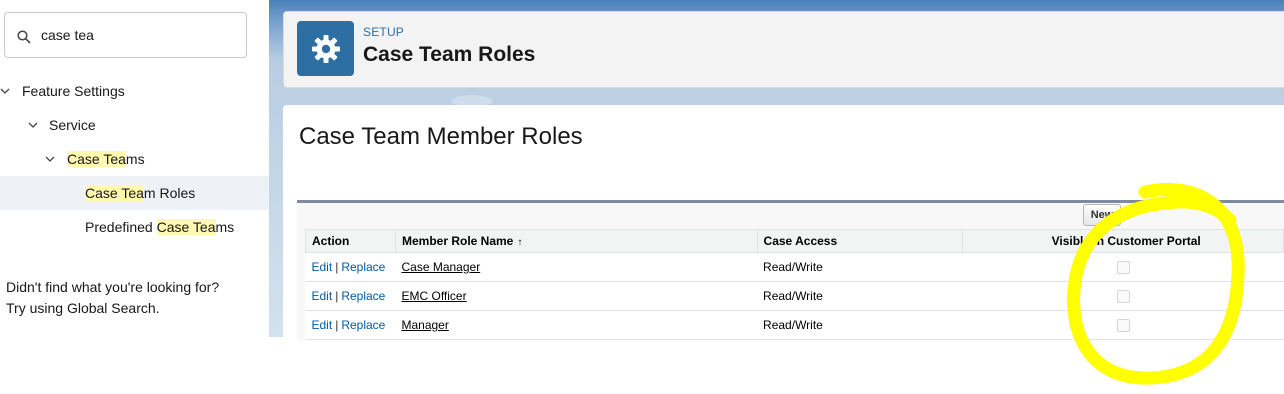  I want to click on gear-icon, so click(326, 49).